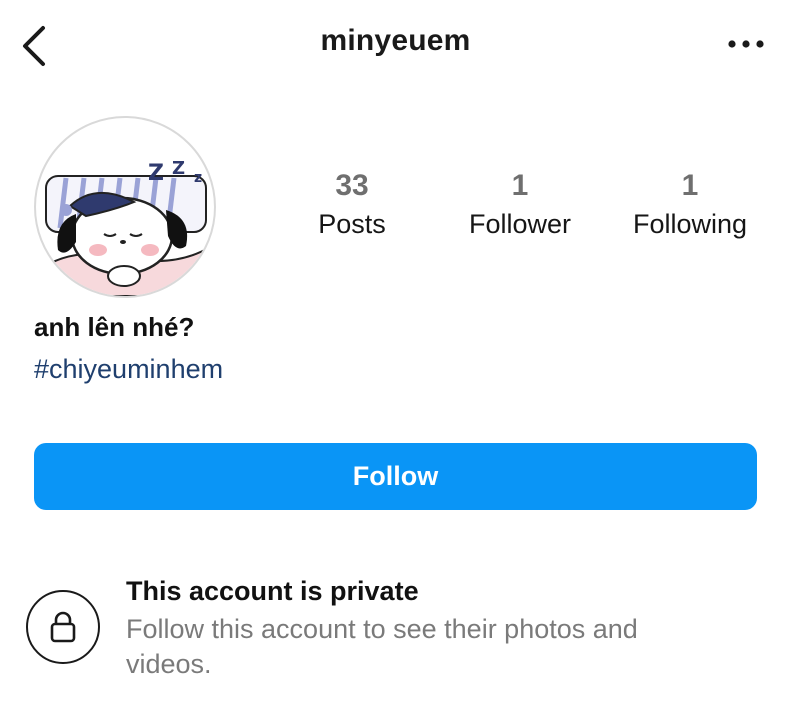  What do you see at coordinates (690, 224) in the screenshot?
I see `stat-following-label: Following` at bounding box center [690, 224].